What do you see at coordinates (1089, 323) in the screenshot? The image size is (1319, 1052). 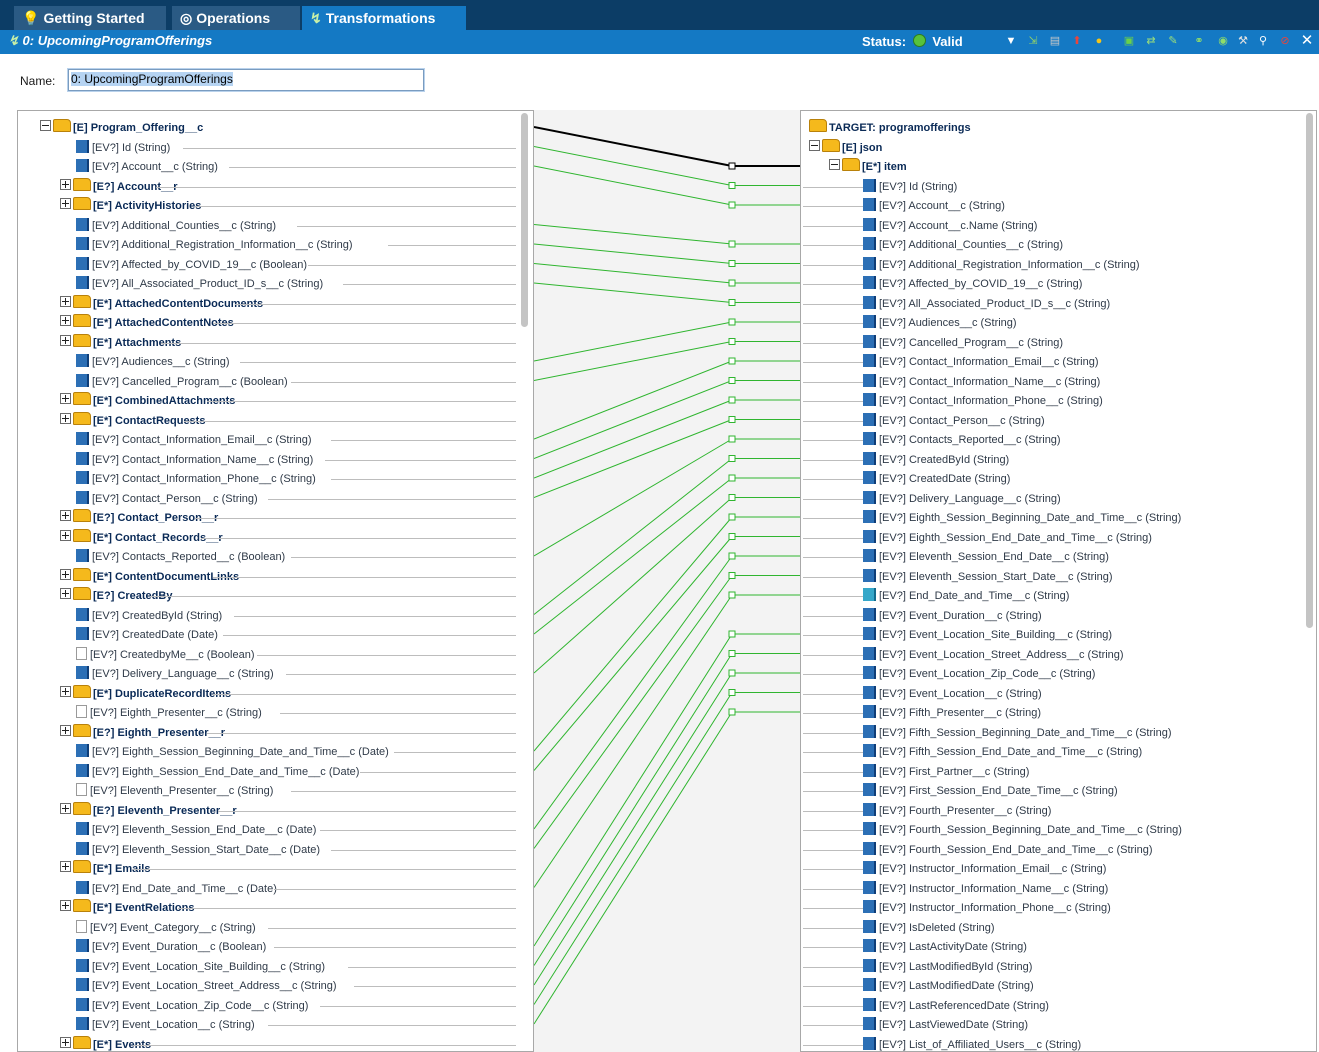 I see `target-tree-row: [EV?] Audiences__c (String)` at bounding box center [1089, 323].